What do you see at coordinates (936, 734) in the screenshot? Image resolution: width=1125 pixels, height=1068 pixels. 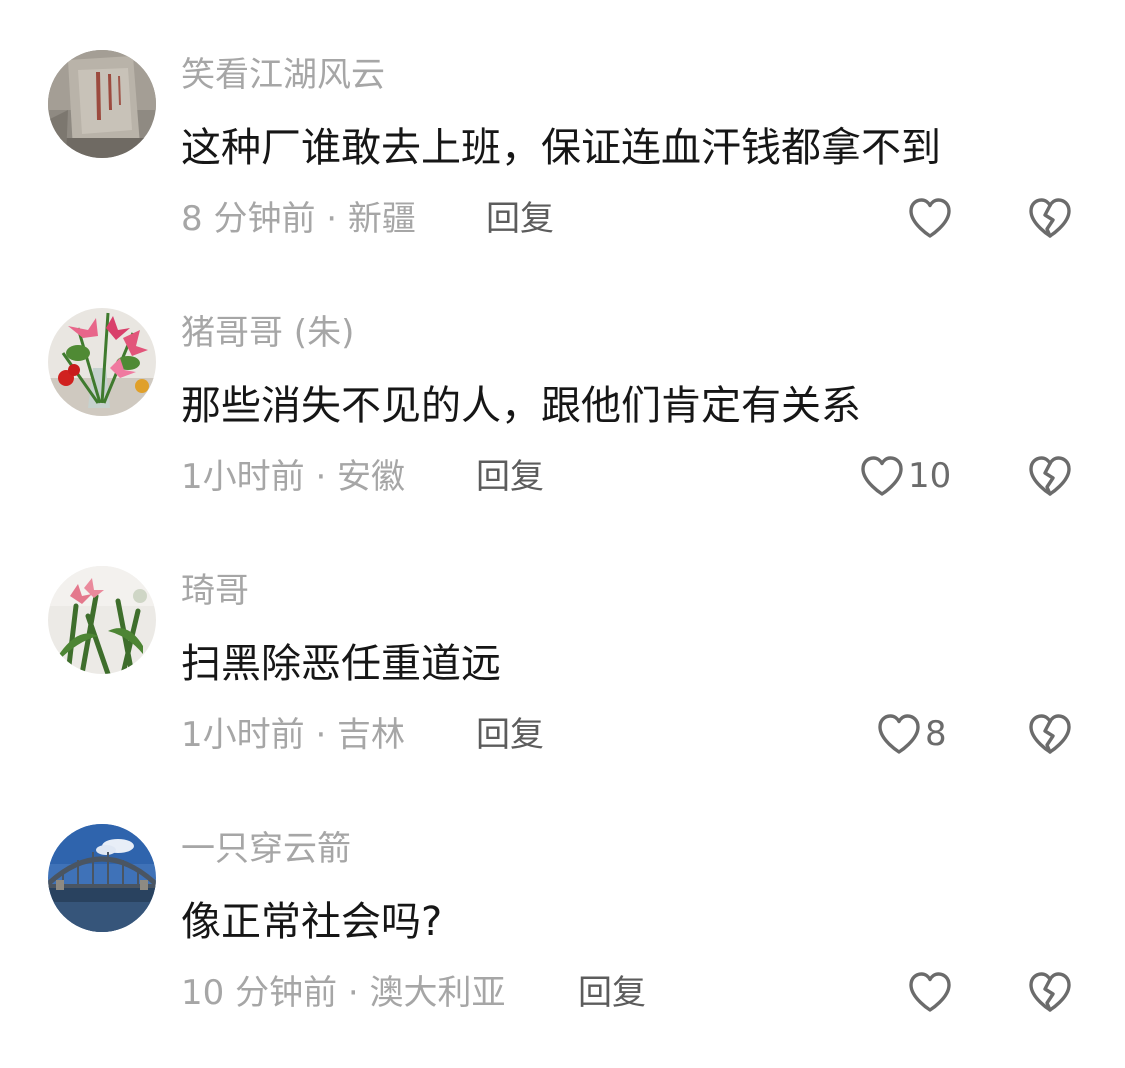 I see `like-count: 8` at bounding box center [936, 734].